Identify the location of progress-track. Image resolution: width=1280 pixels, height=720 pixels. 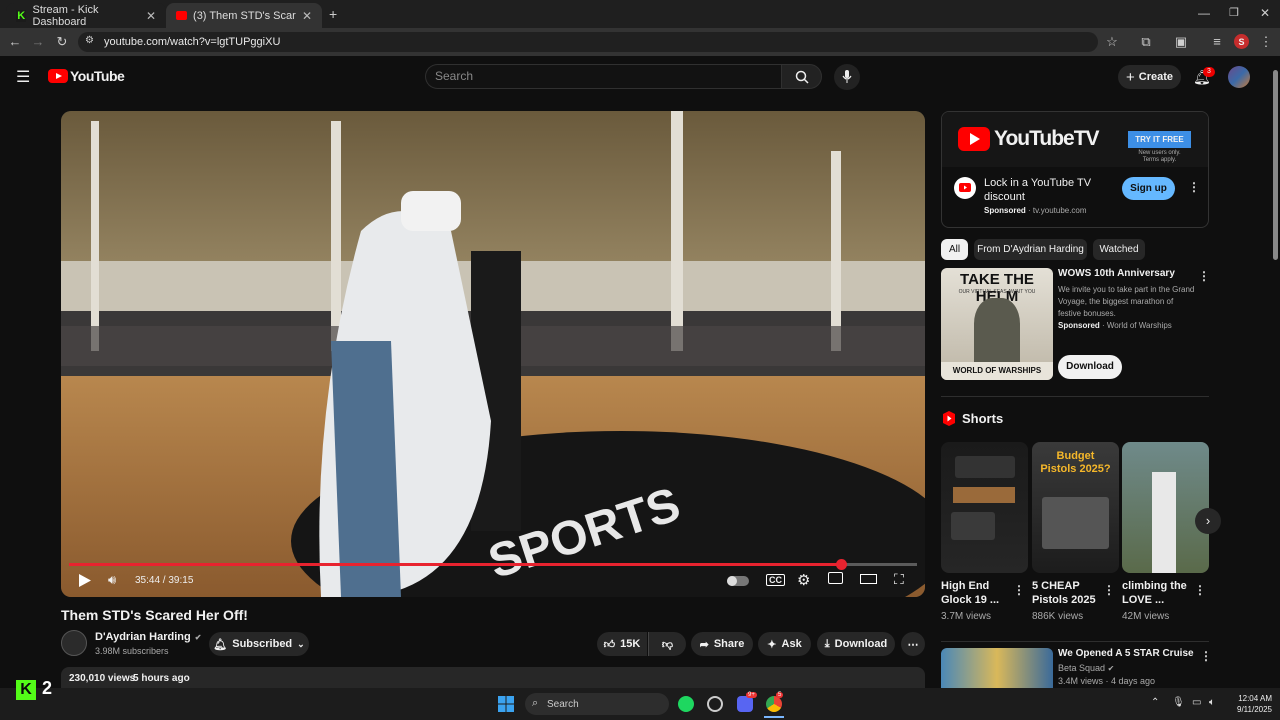
(493, 564).